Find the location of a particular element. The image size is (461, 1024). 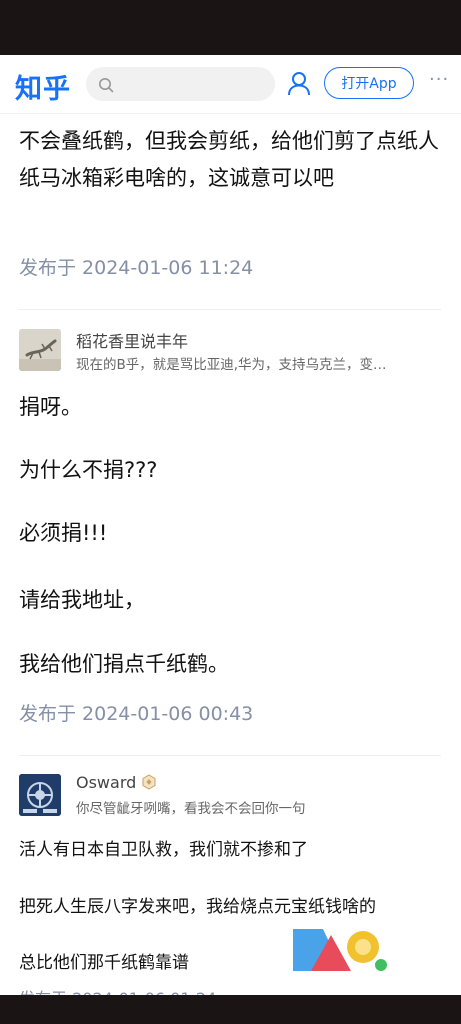

emblem-avatar-image is located at coordinates (40, 795).